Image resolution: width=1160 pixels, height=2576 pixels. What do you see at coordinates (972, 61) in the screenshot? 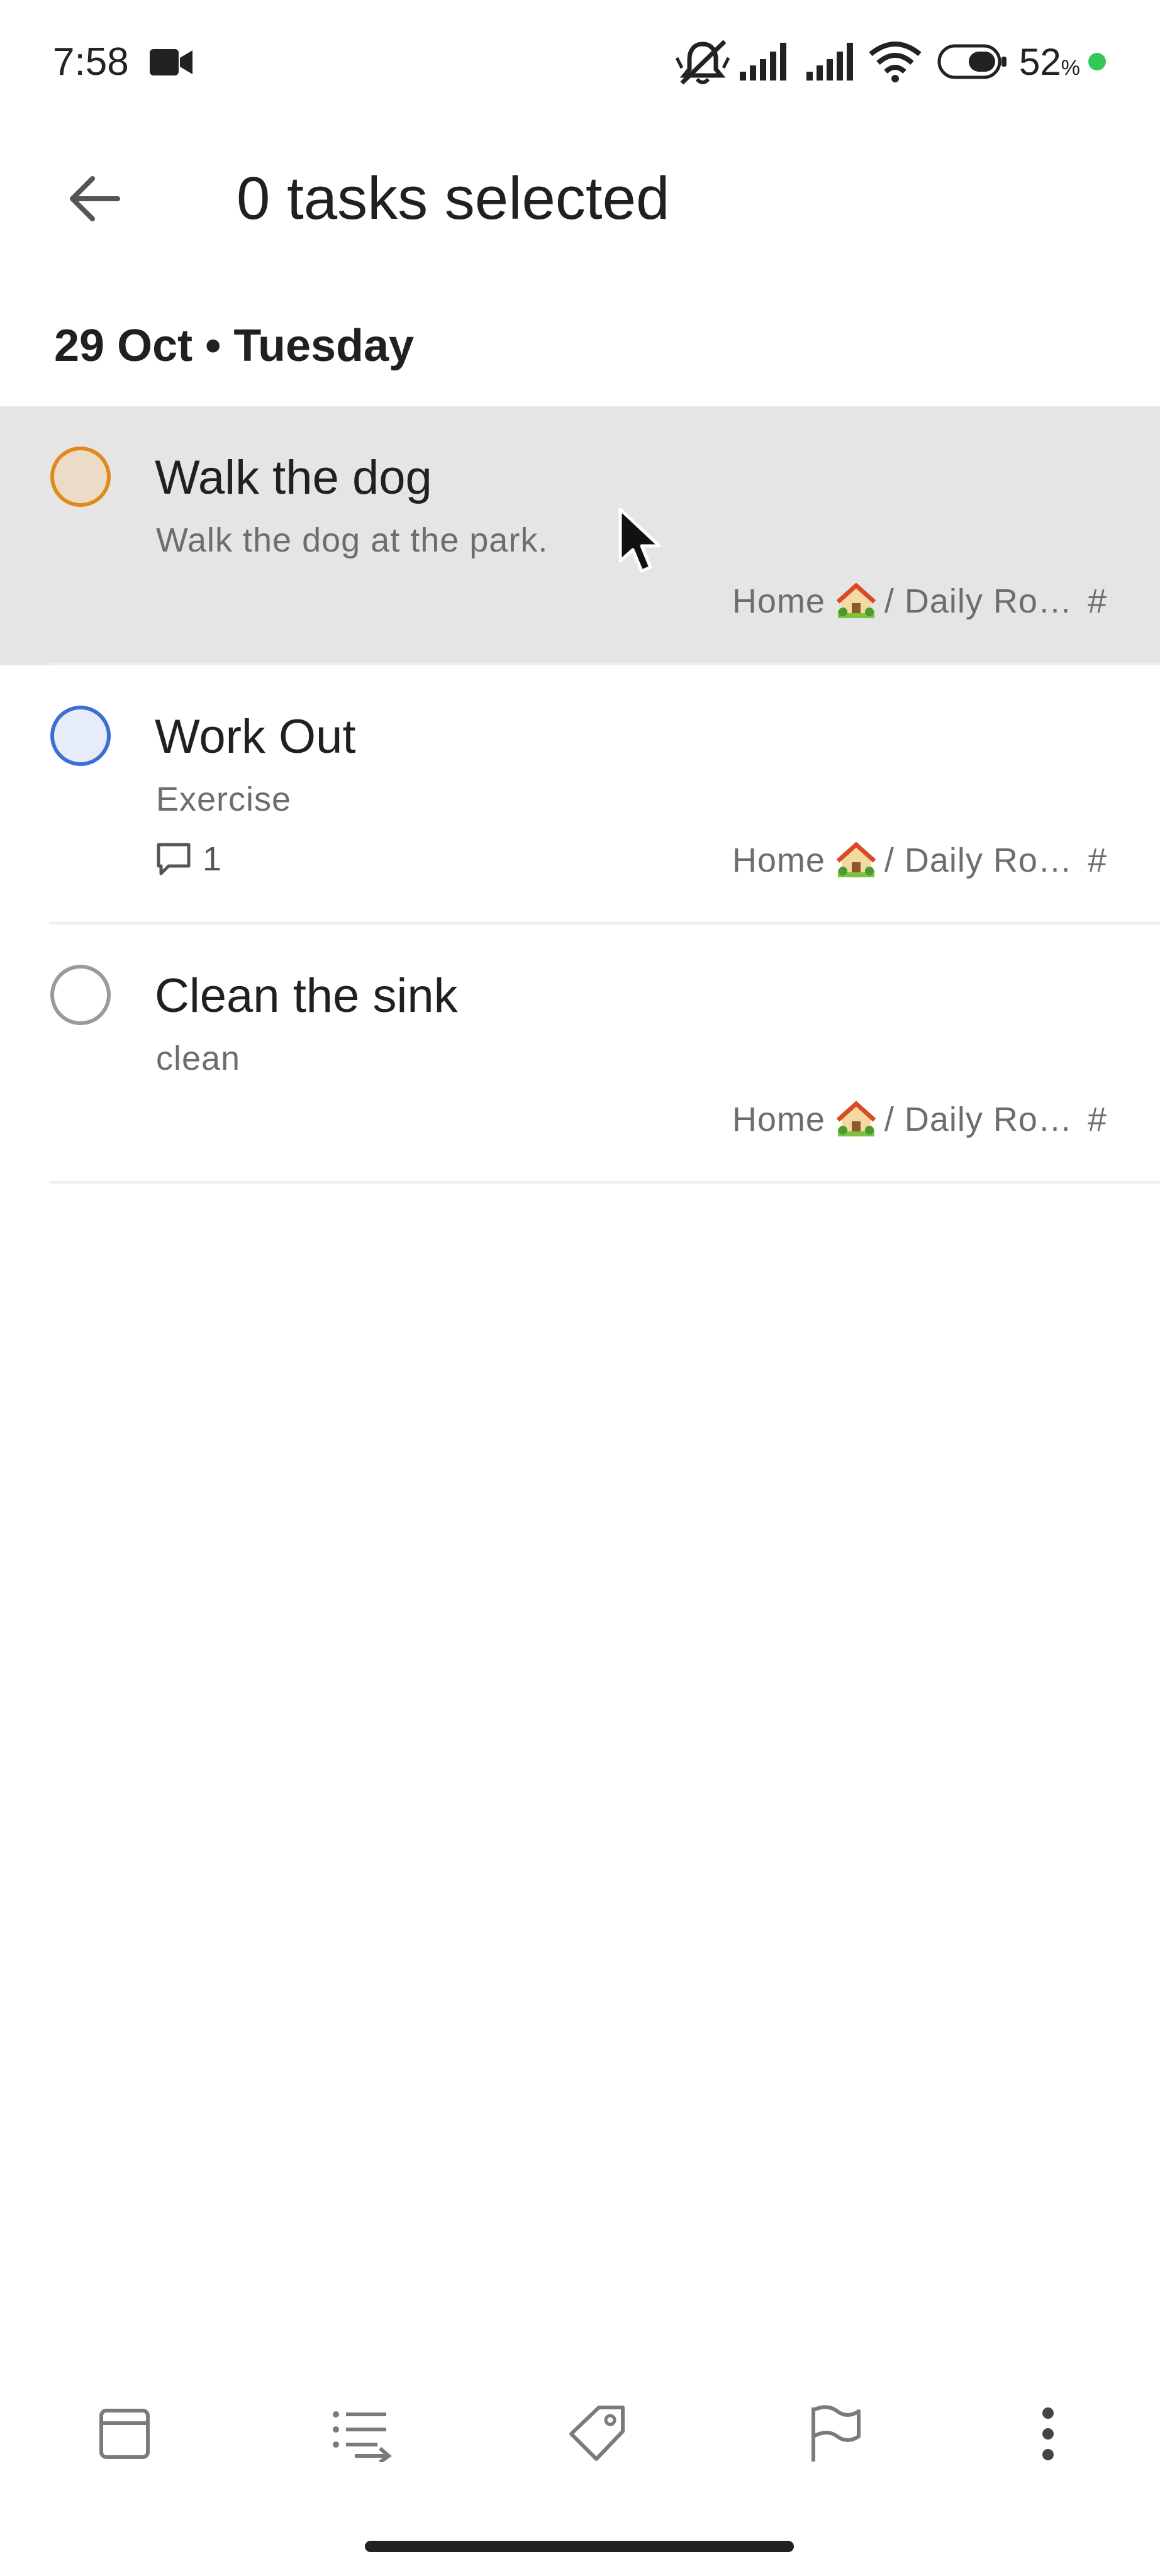
I see `battery-icon` at bounding box center [972, 61].